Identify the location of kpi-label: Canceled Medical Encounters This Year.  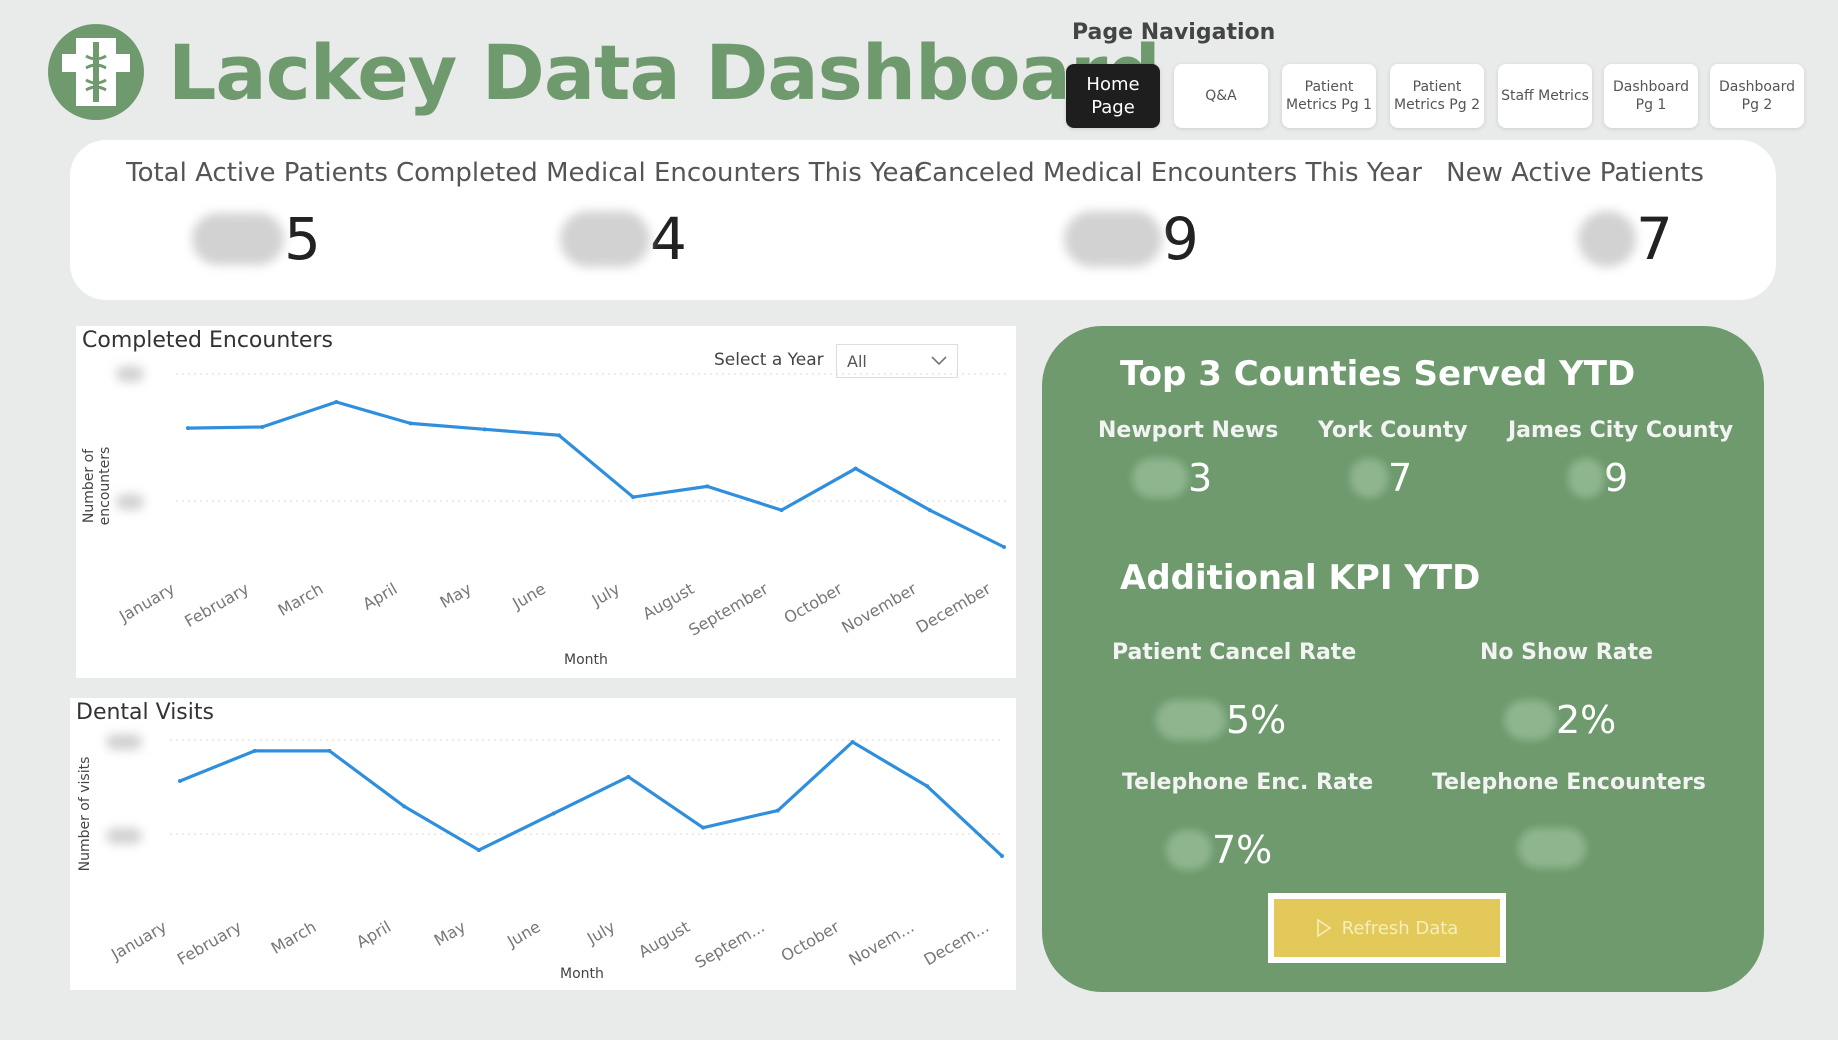
(1168, 173).